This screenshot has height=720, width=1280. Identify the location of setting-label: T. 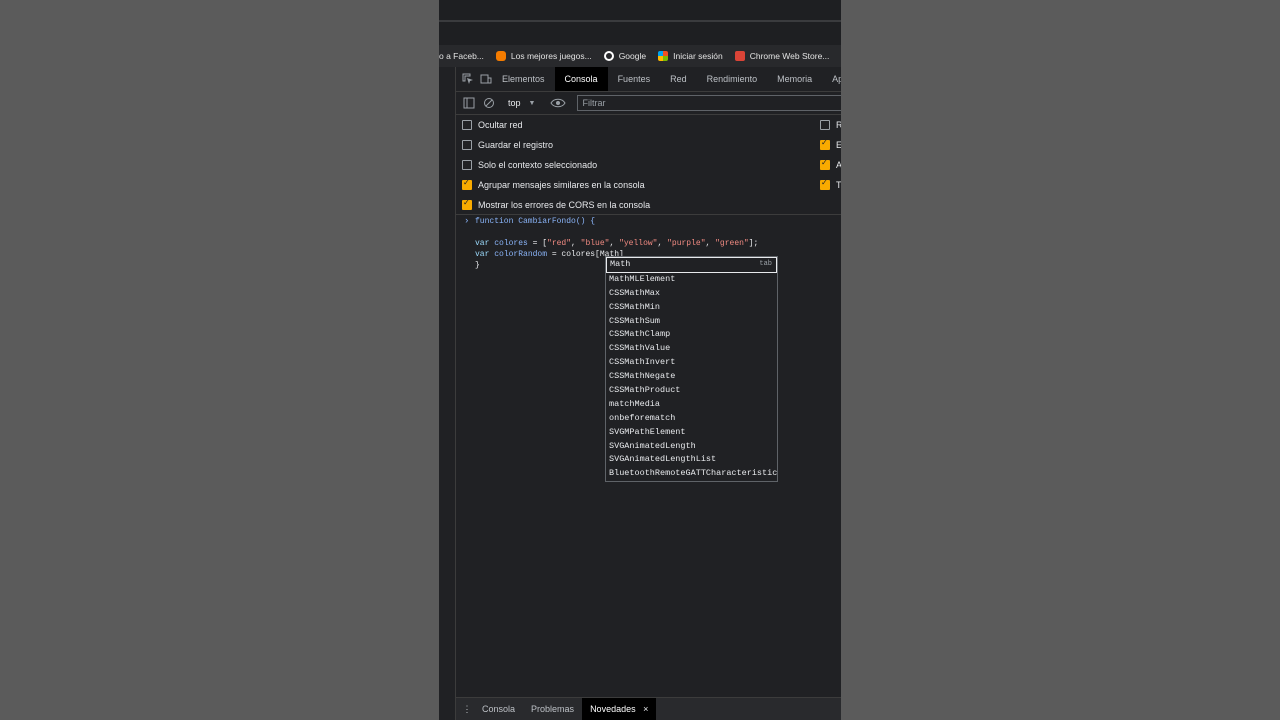
(838, 185).